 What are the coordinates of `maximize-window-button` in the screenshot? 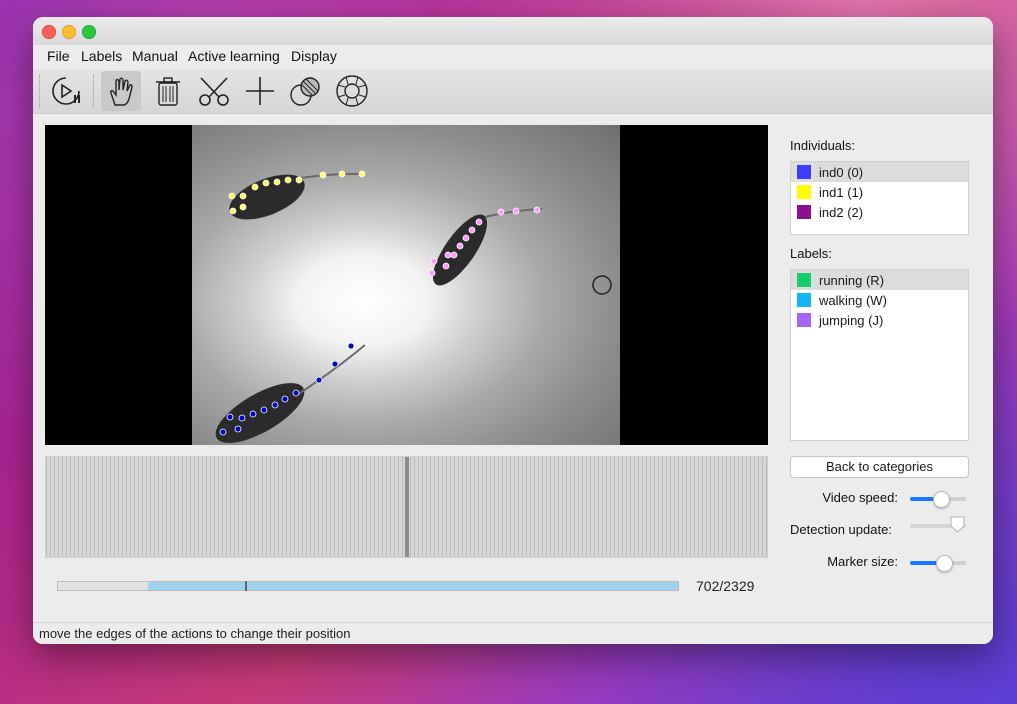 It's located at (89, 32).